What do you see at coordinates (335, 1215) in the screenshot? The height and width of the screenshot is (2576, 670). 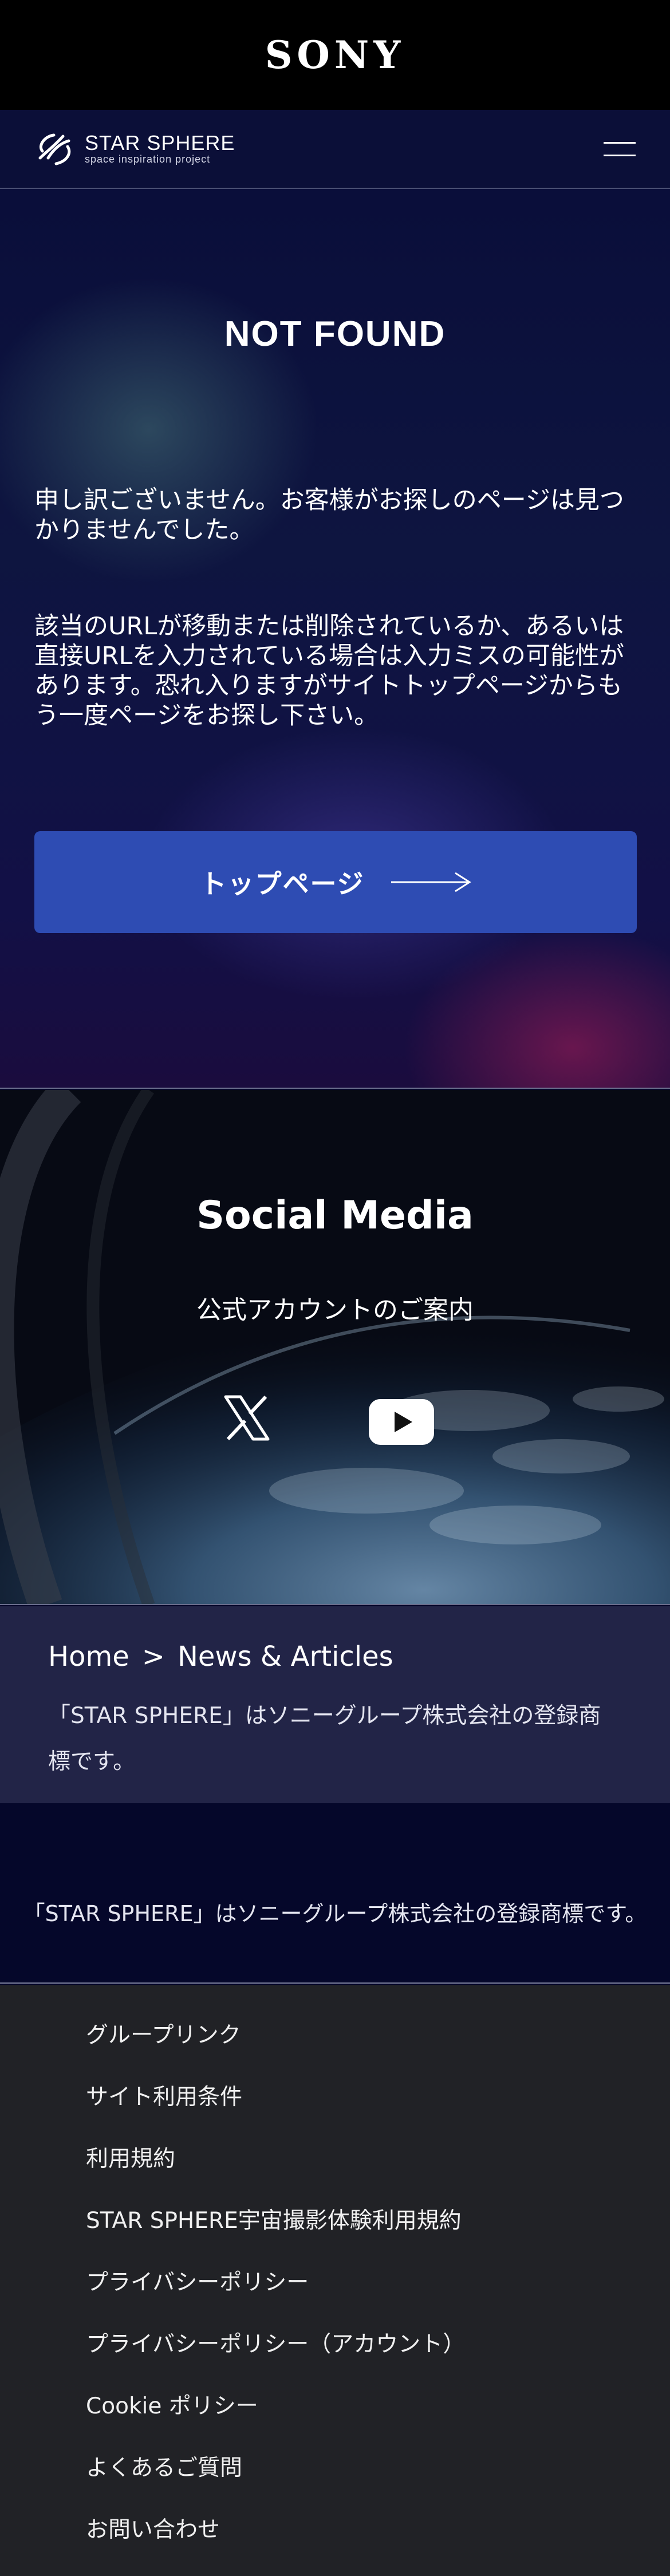 I see `social-media-title: Social Media` at bounding box center [335, 1215].